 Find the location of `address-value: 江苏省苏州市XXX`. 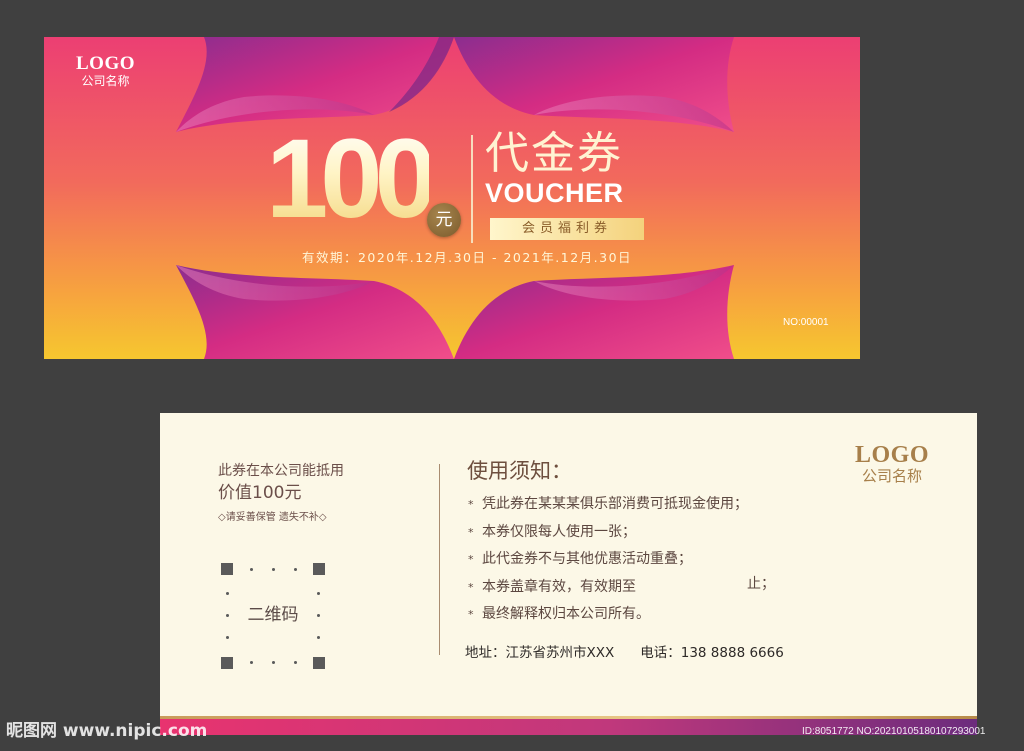

address-value: 江苏省苏州市XXX is located at coordinates (560, 653).